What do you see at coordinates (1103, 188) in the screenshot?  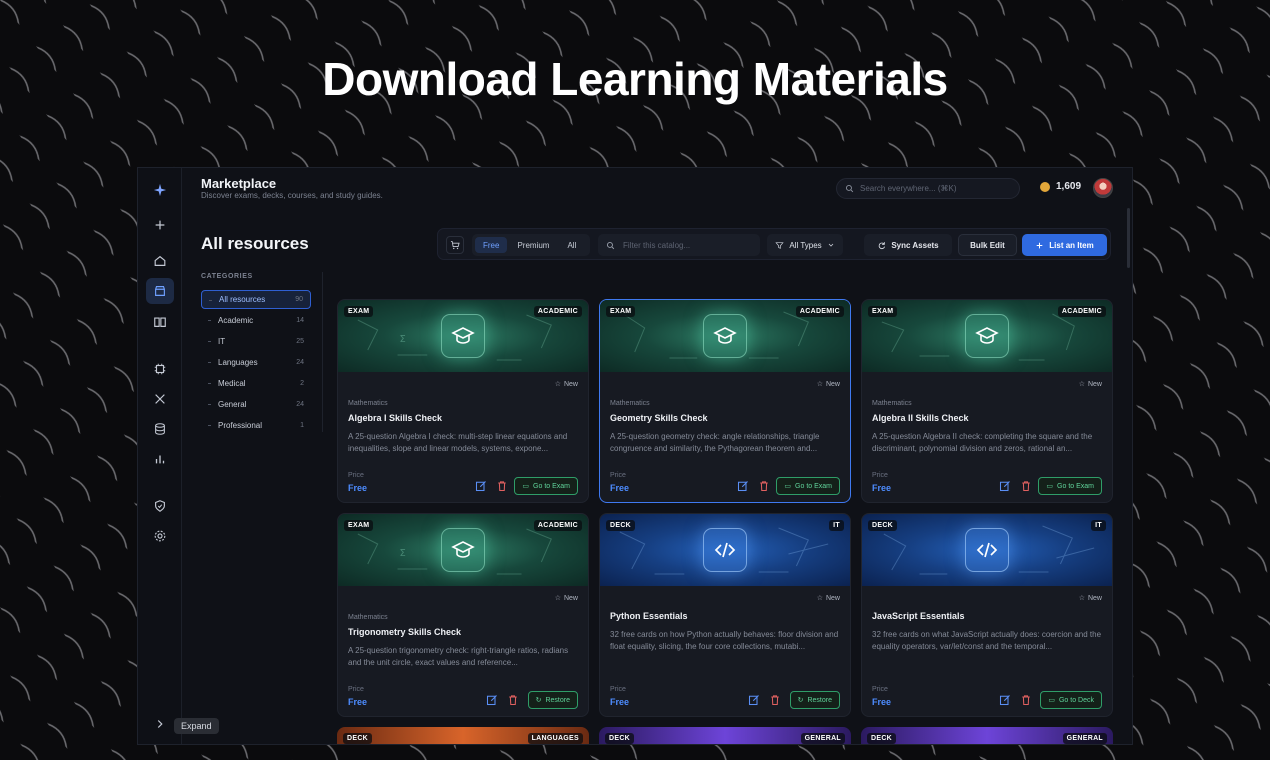 I see `avatar` at bounding box center [1103, 188].